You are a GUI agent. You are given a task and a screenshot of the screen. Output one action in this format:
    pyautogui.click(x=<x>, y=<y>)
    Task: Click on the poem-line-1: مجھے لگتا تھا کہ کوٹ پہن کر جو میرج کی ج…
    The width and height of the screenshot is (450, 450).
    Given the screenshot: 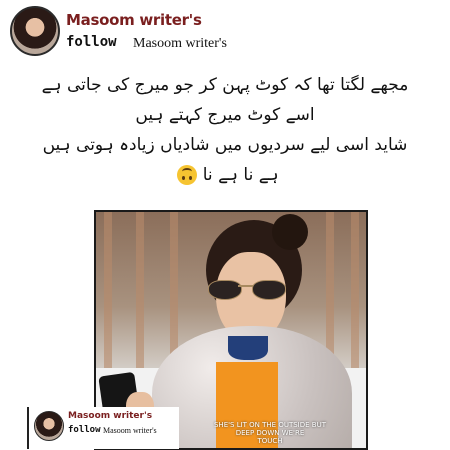 What is the action you would take?
    pyautogui.click(x=225, y=85)
    